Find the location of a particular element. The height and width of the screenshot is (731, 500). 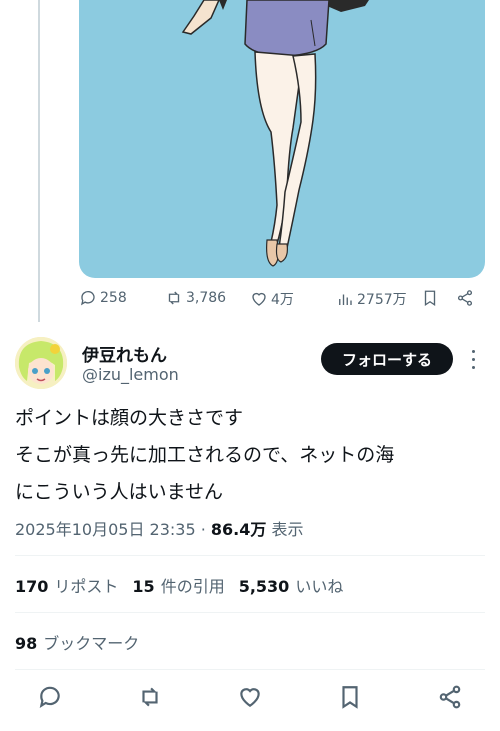

views-button: 2757万 is located at coordinates (371, 299).